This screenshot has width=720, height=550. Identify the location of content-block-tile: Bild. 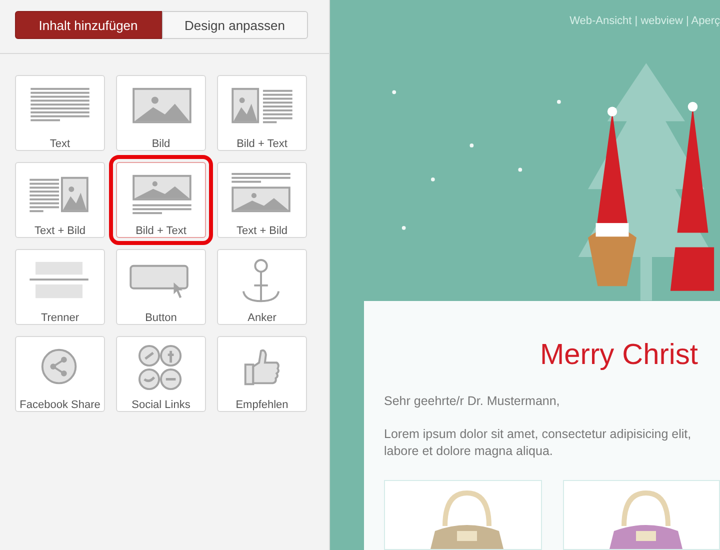
(161, 113).